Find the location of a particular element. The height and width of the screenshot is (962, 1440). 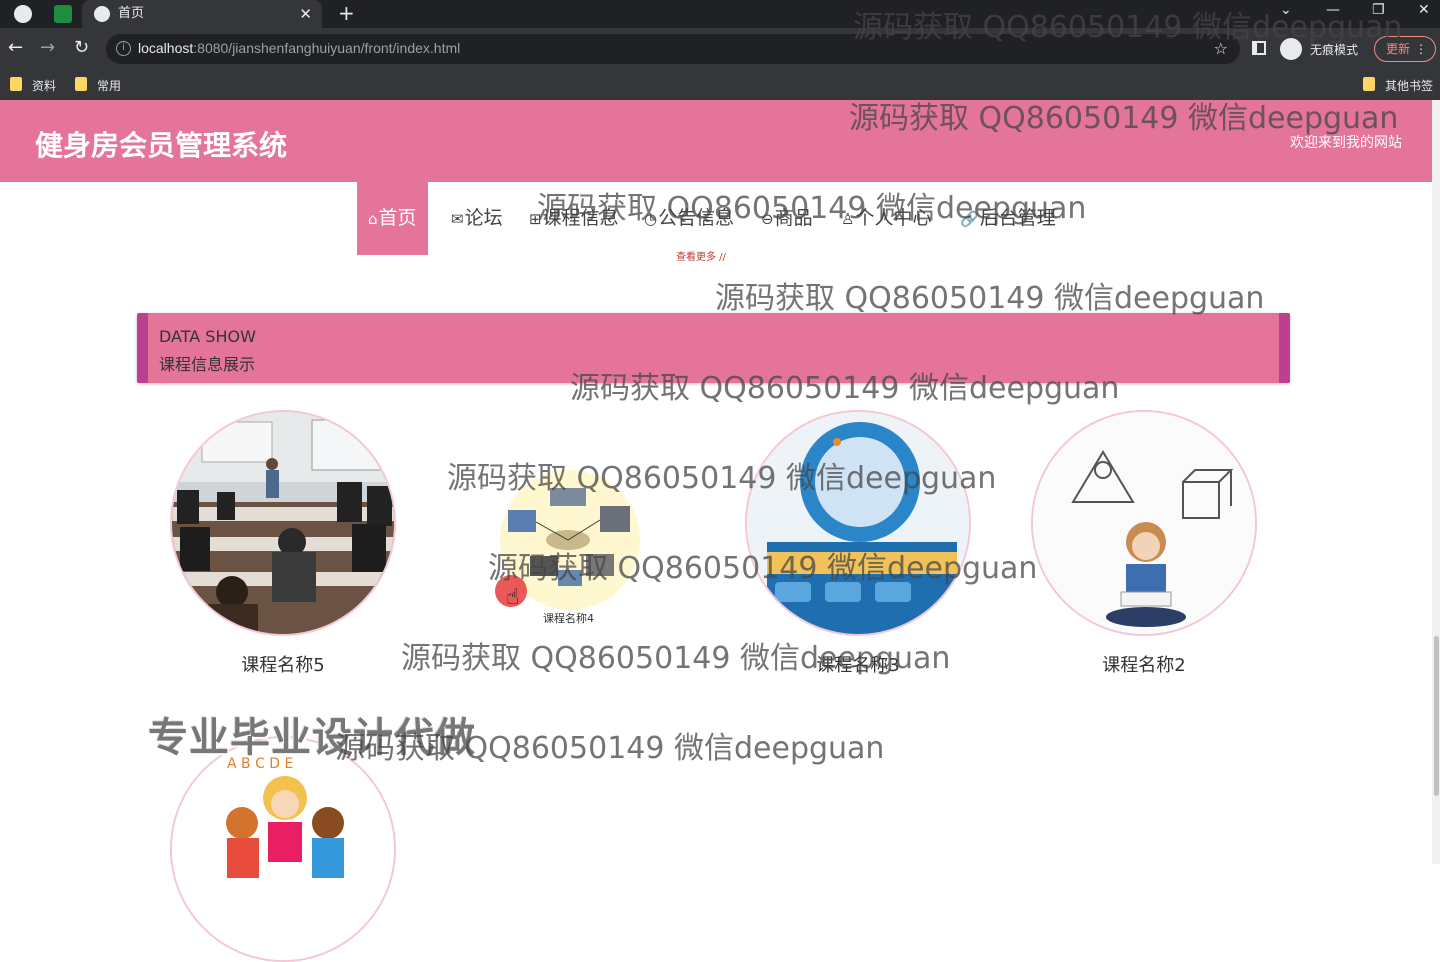

site-title: 健身房会员管理系统 is located at coordinates (161, 145).